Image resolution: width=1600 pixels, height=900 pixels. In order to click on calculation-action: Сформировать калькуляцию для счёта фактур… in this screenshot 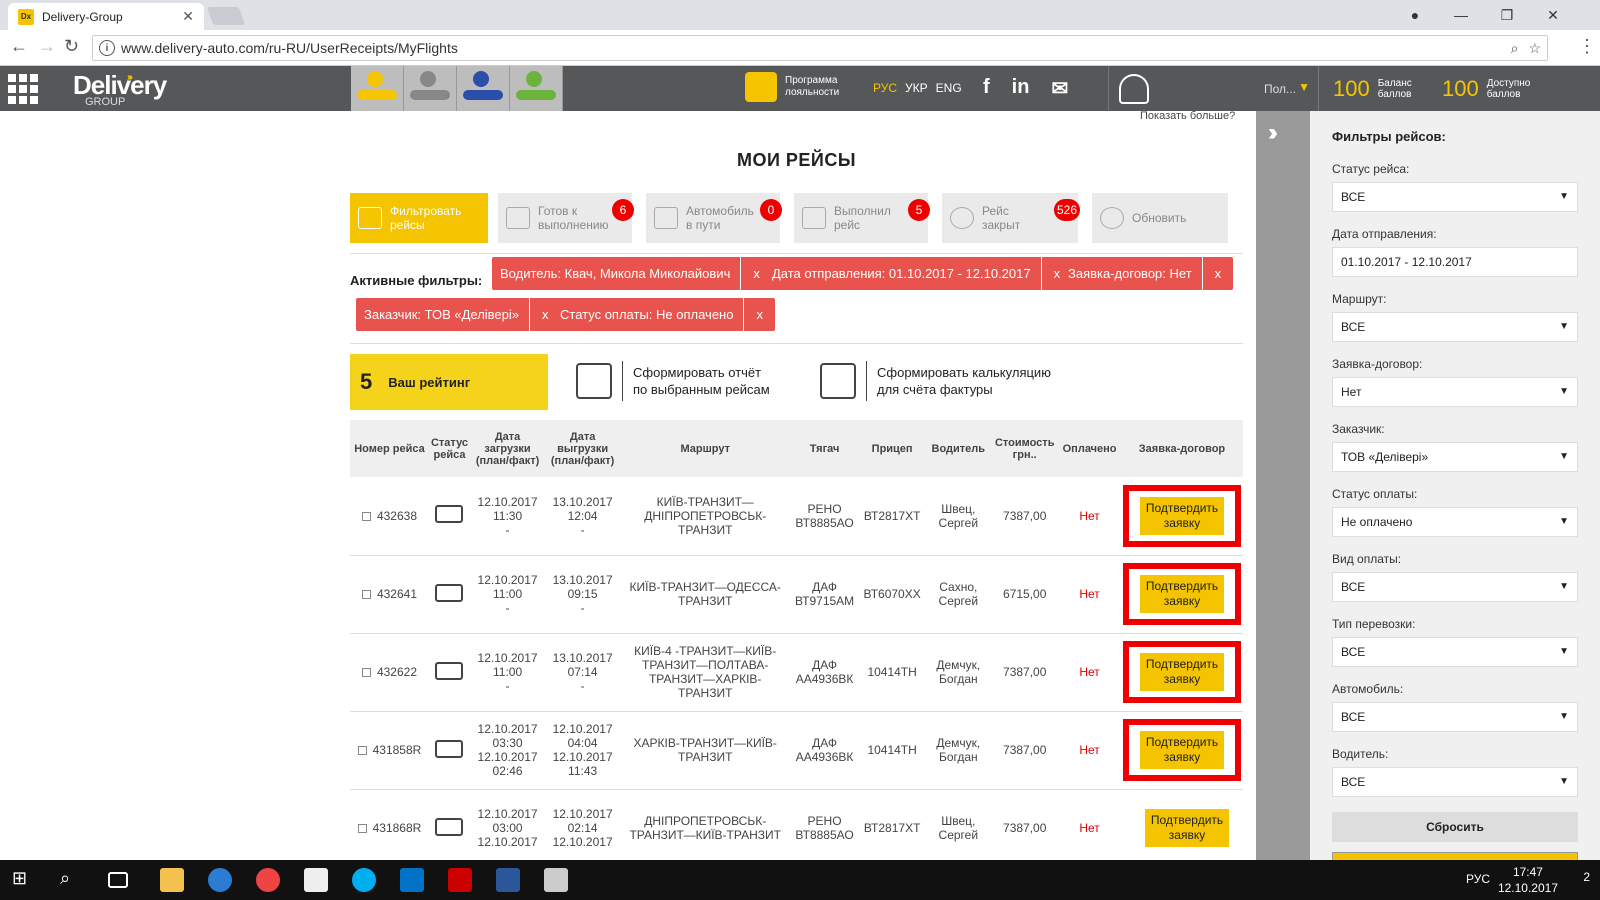, I will do `click(935, 381)`.